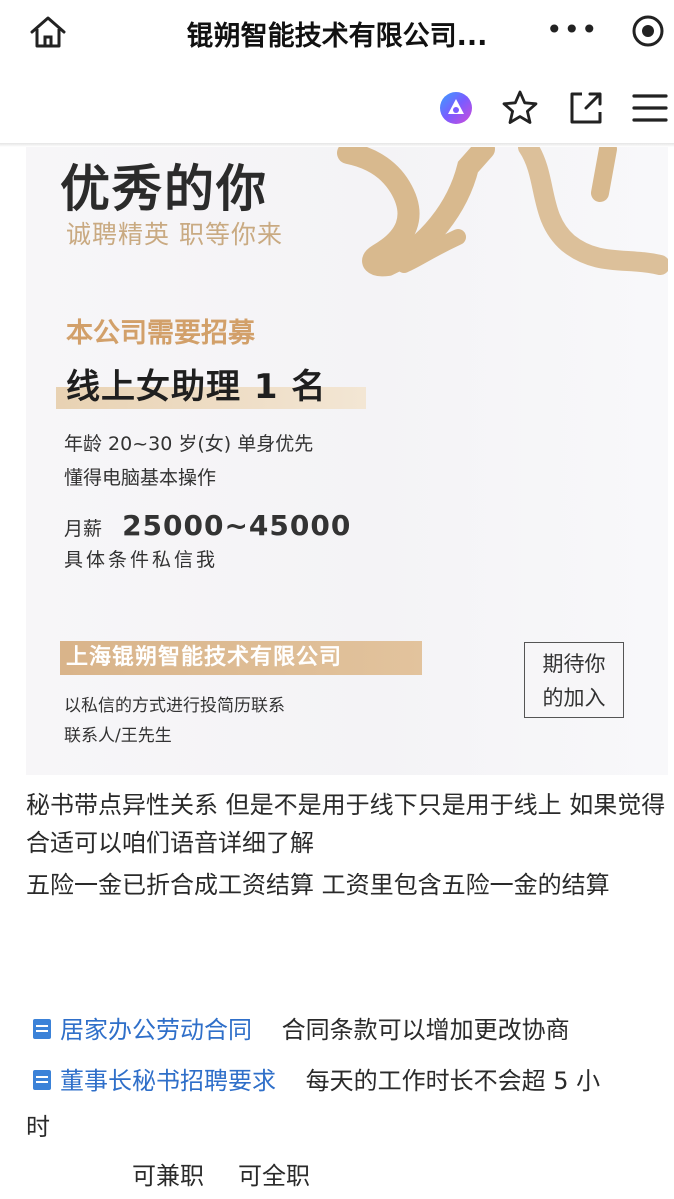  Describe the element at coordinates (140, 478) in the screenshot. I see `requirement-line: 懂得电脑基本操作` at that location.